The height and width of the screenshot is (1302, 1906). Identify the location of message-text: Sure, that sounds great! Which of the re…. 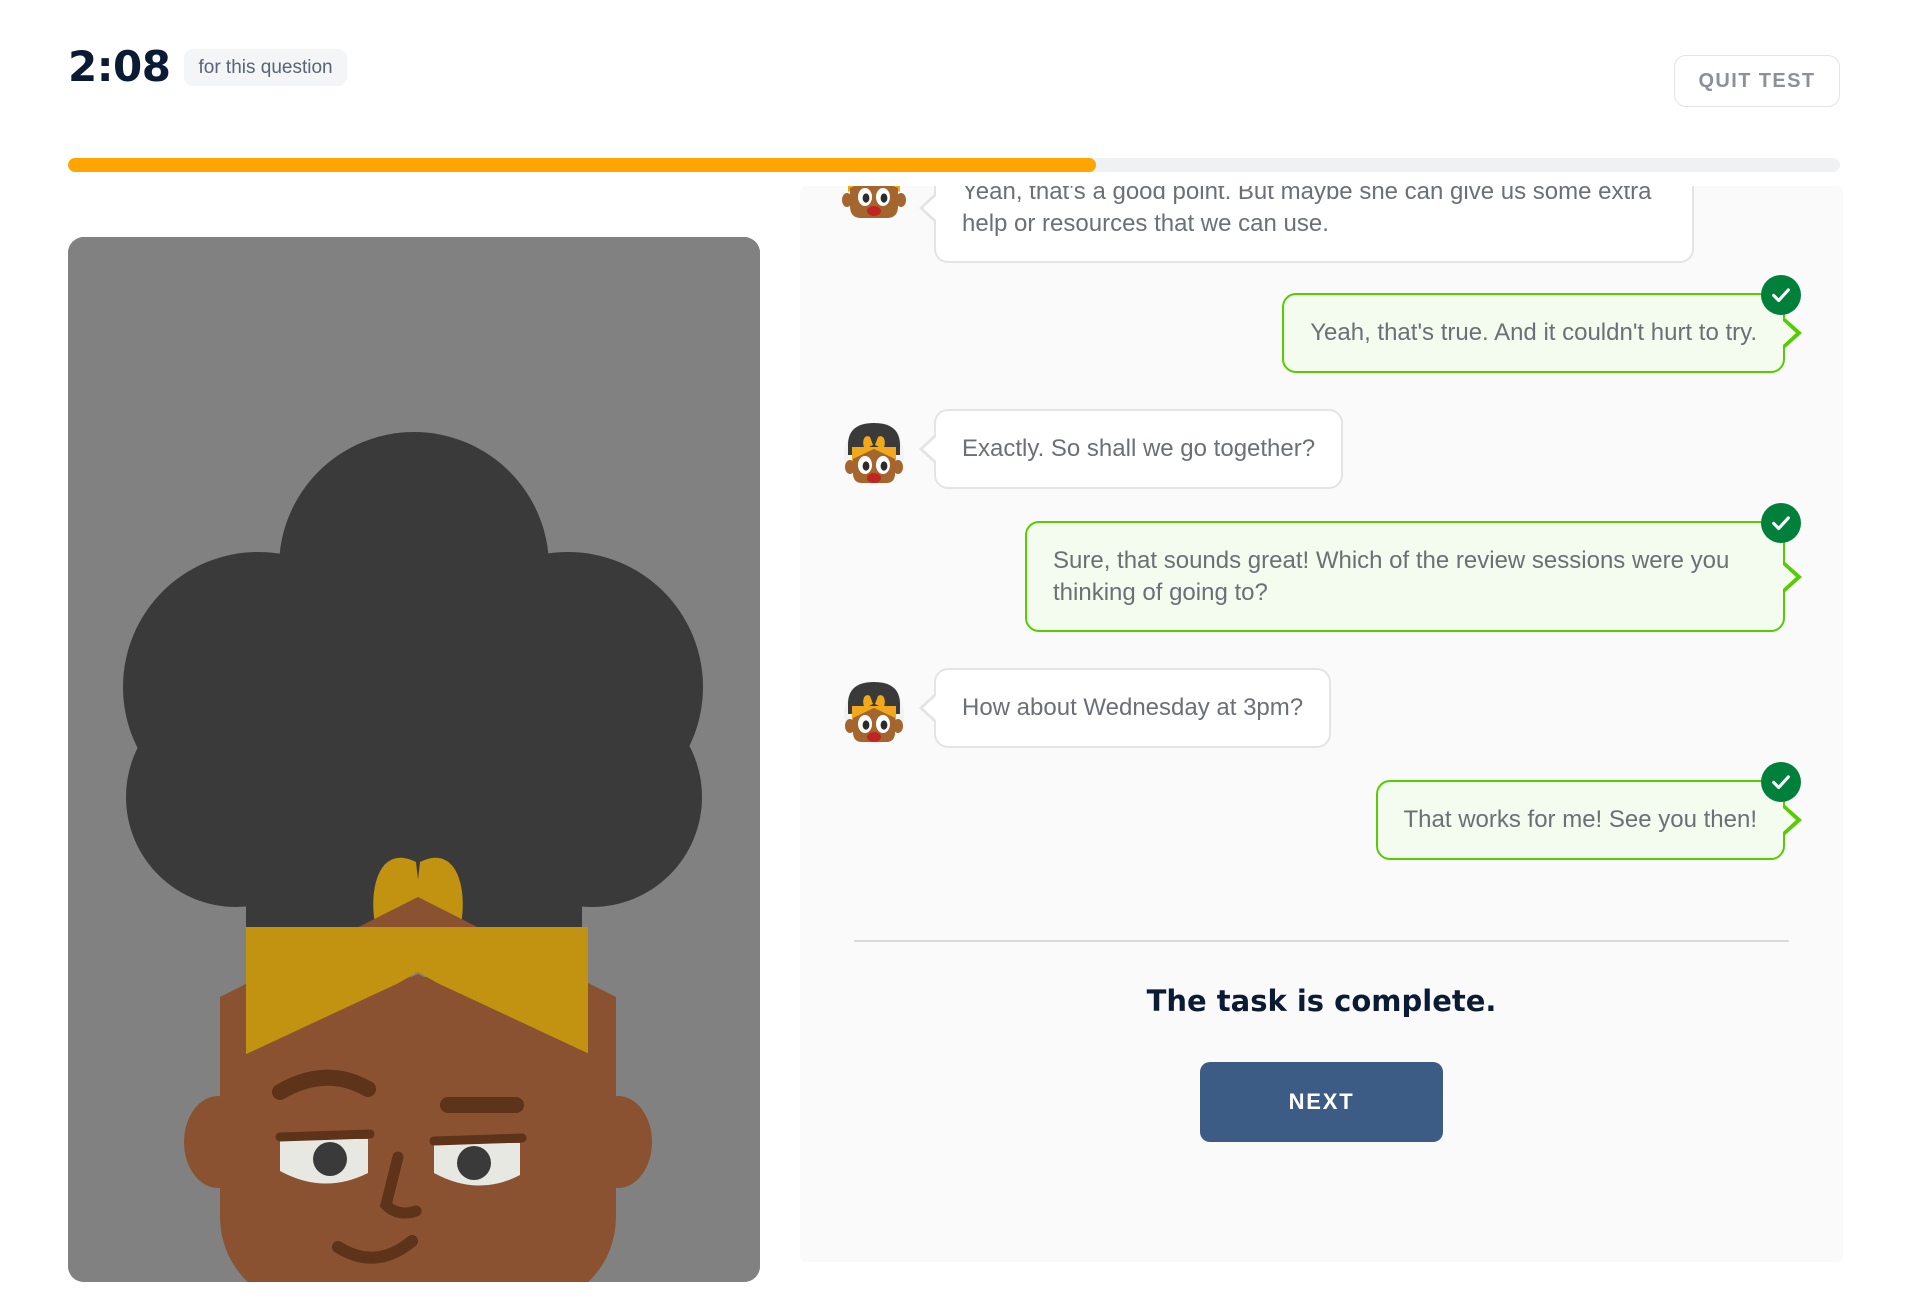
(1391, 576).